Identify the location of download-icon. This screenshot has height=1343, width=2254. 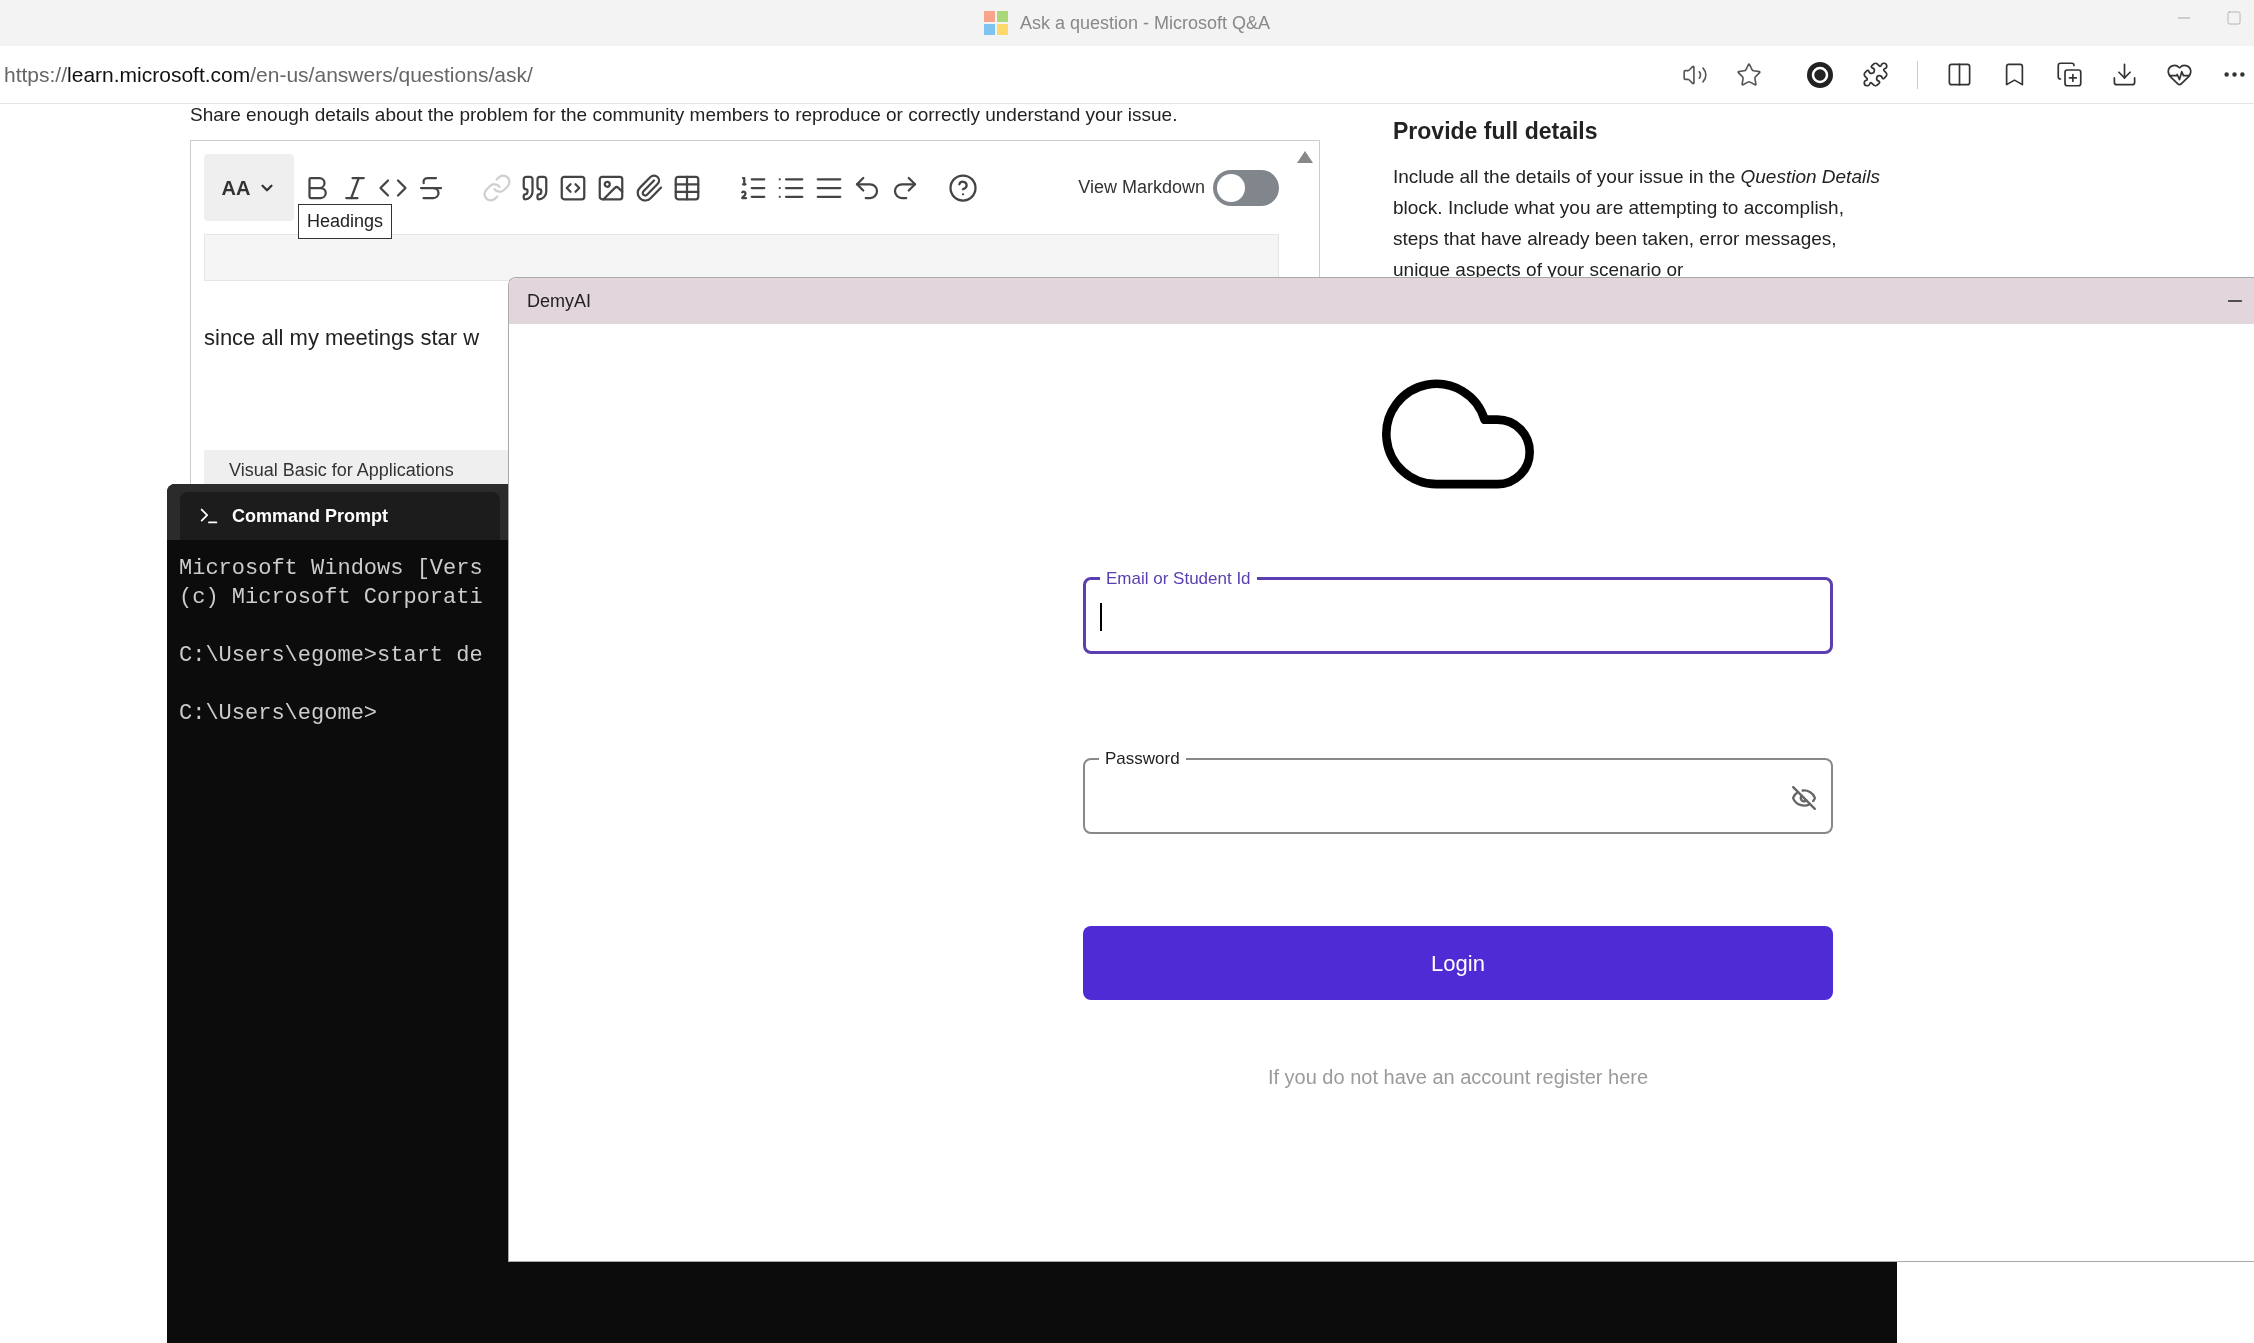
(2124, 74).